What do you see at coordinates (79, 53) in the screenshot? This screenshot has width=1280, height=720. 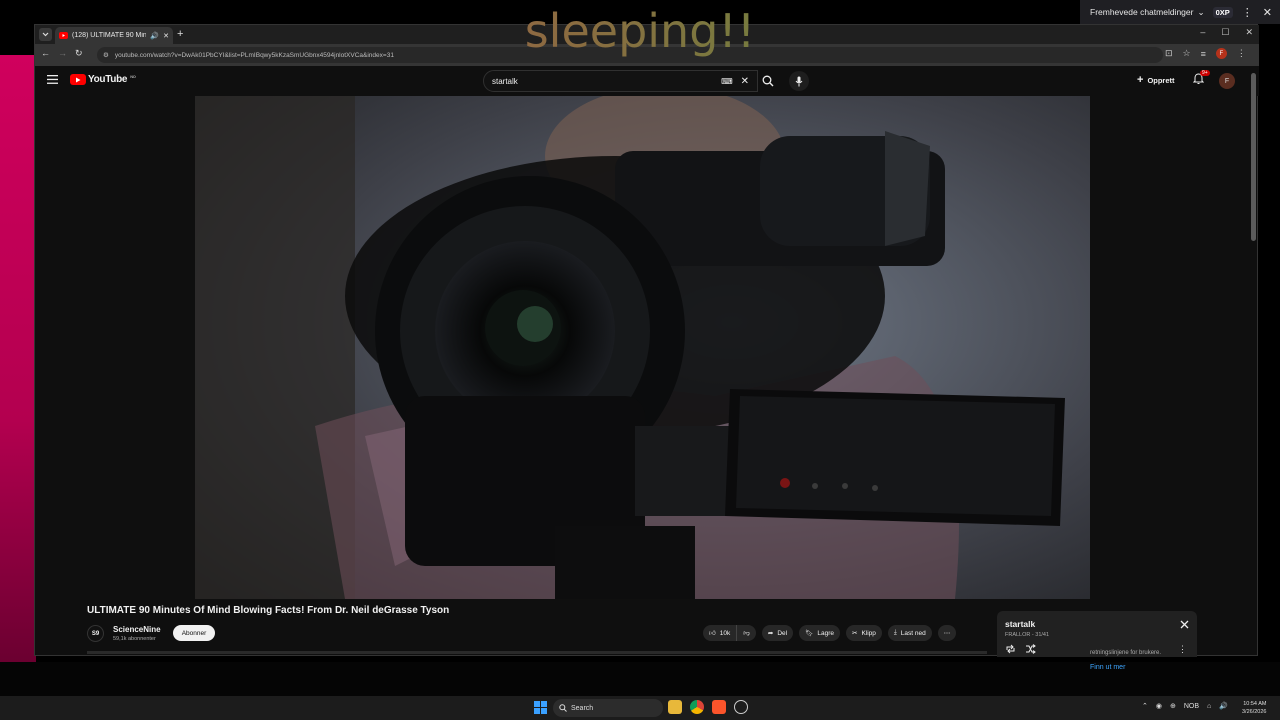 I see `reload-icon: ↻` at bounding box center [79, 53].